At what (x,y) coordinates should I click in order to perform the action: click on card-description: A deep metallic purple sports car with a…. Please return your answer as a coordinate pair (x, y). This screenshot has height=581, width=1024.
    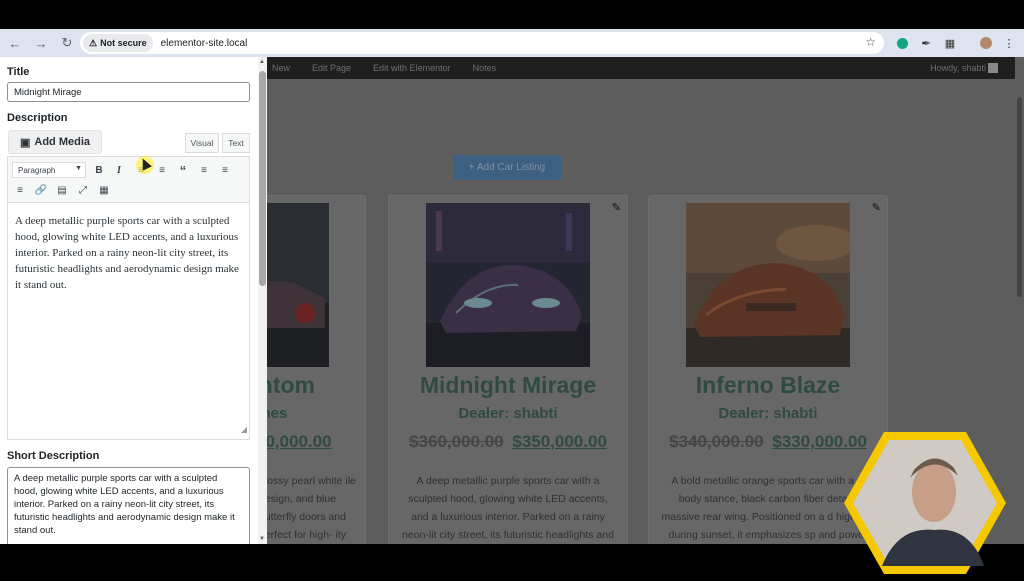
    Looking at the image, I should click on (508, 508).